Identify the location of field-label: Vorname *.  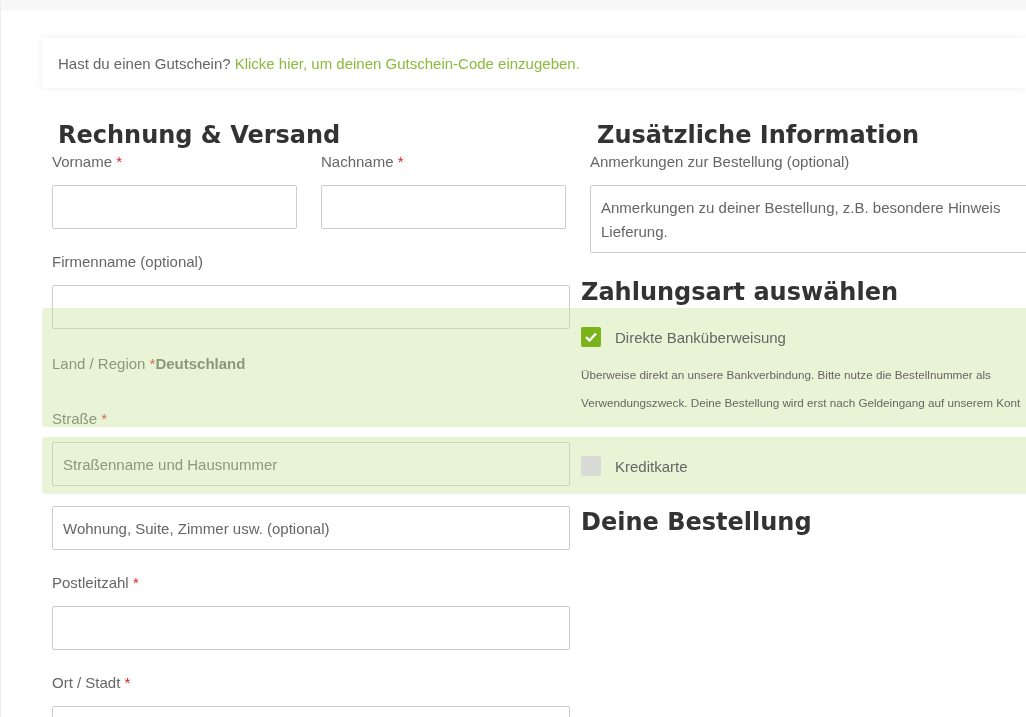
(88, 162).